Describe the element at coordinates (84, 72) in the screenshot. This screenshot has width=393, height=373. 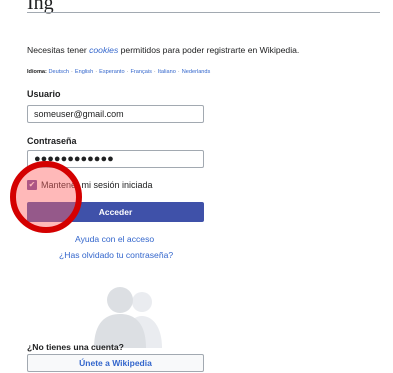
I see `language-link-english: English` at that location.